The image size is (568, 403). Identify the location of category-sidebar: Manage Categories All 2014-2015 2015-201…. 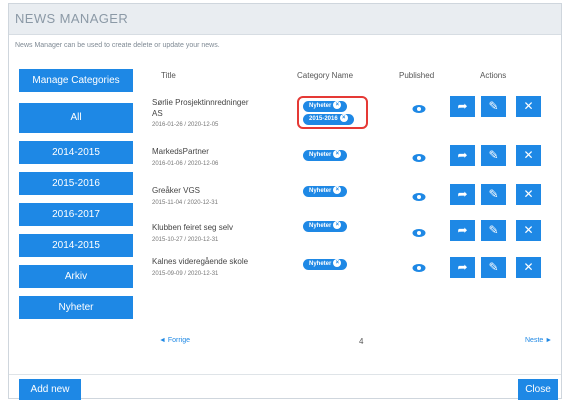
(76, 198).